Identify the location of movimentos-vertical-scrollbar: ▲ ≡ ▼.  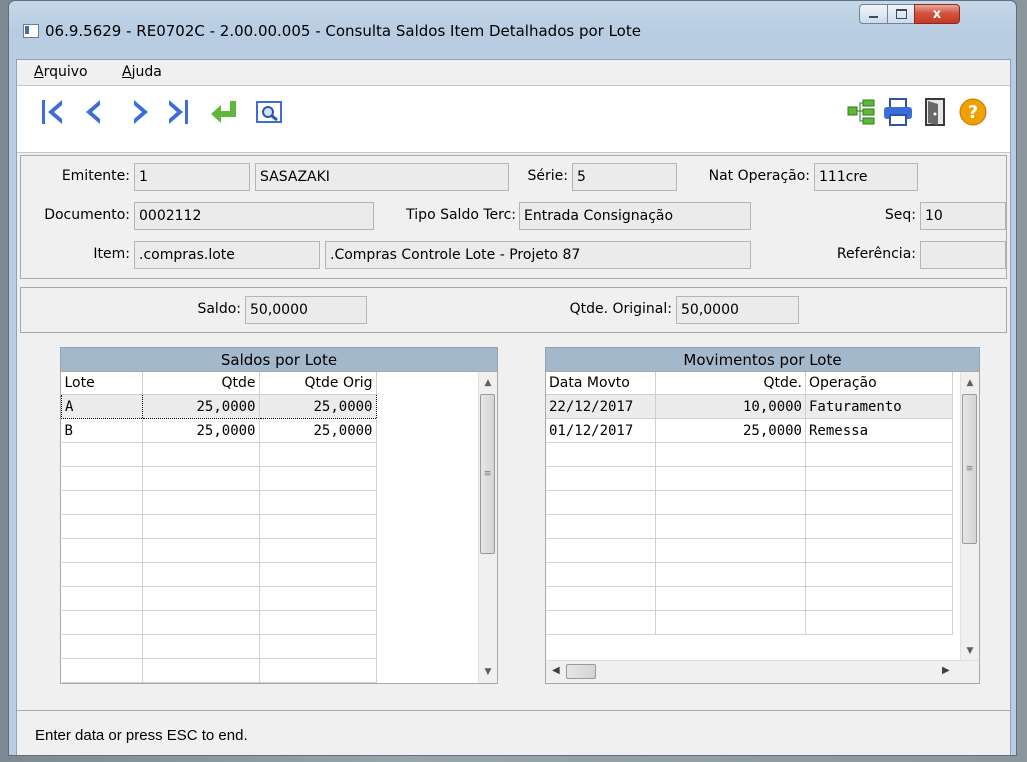
(969, 517).